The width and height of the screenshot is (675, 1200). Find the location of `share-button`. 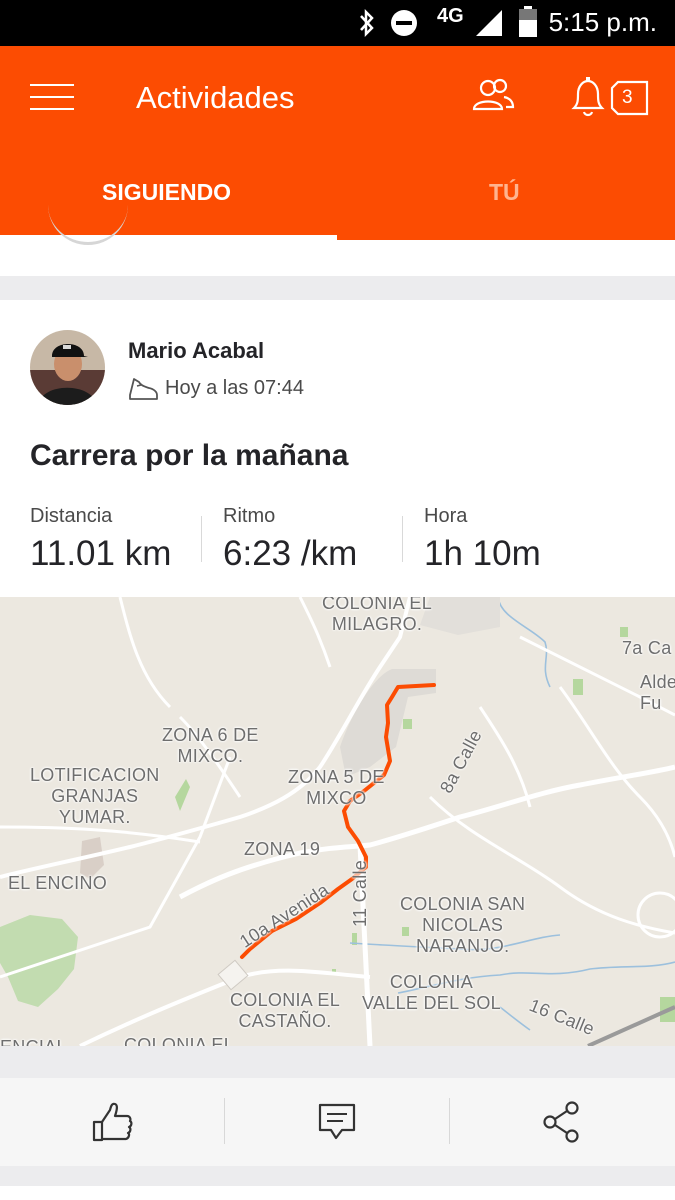

share-button is located at coordinates (562, 1122).